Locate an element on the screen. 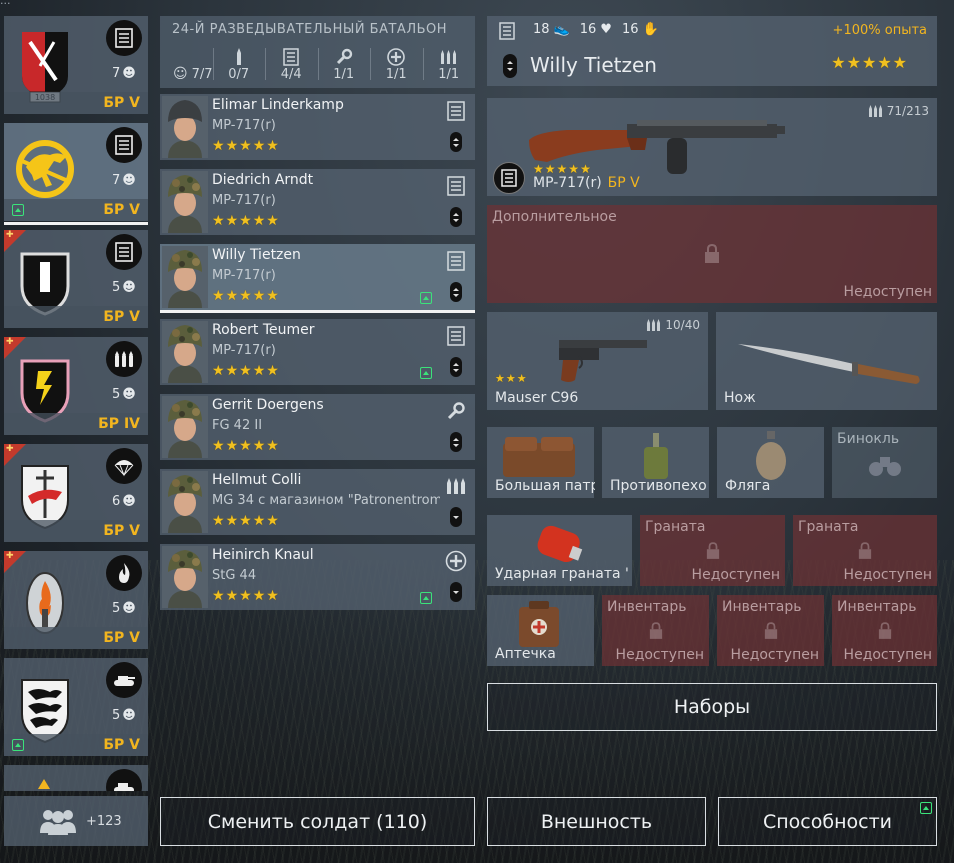 This screenshot has height=863, width=954. unavailable-label: Недоступен is located at coordinates (887, 655).